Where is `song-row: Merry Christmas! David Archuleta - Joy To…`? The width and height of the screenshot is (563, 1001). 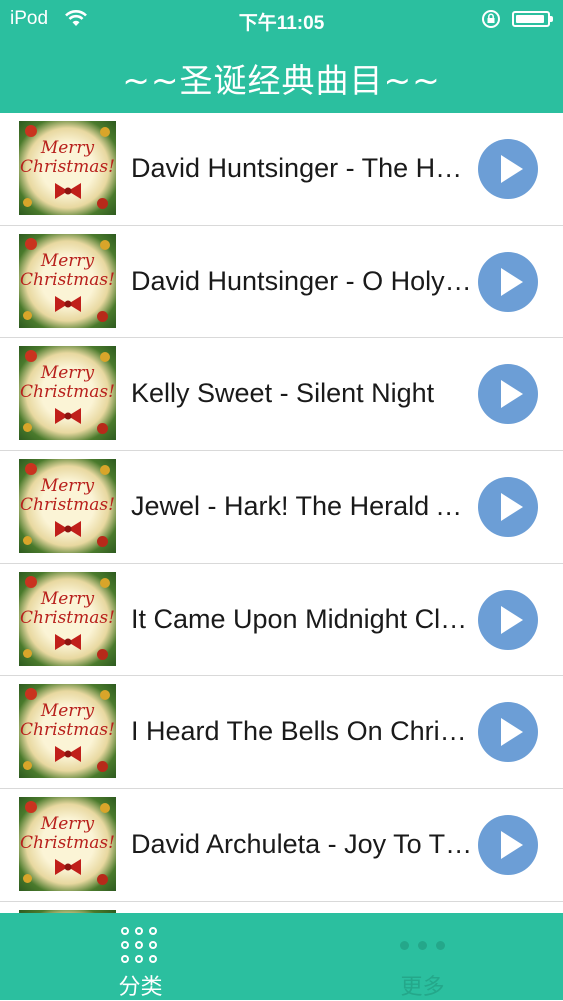
song-row: Merry Christmas! David Archuleta - Joy To… is located at coordinates (281, 845).